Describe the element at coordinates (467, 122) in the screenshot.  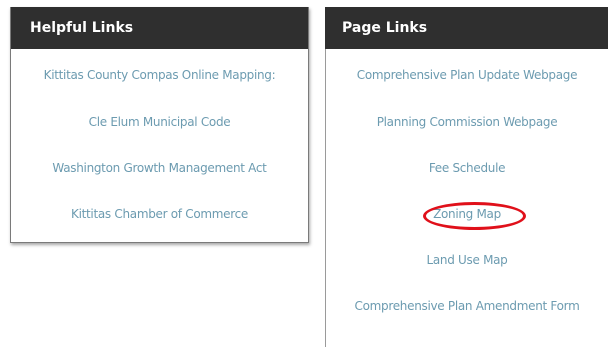
I see `link-planning-commission: Planning Commission Webpage` at that location.